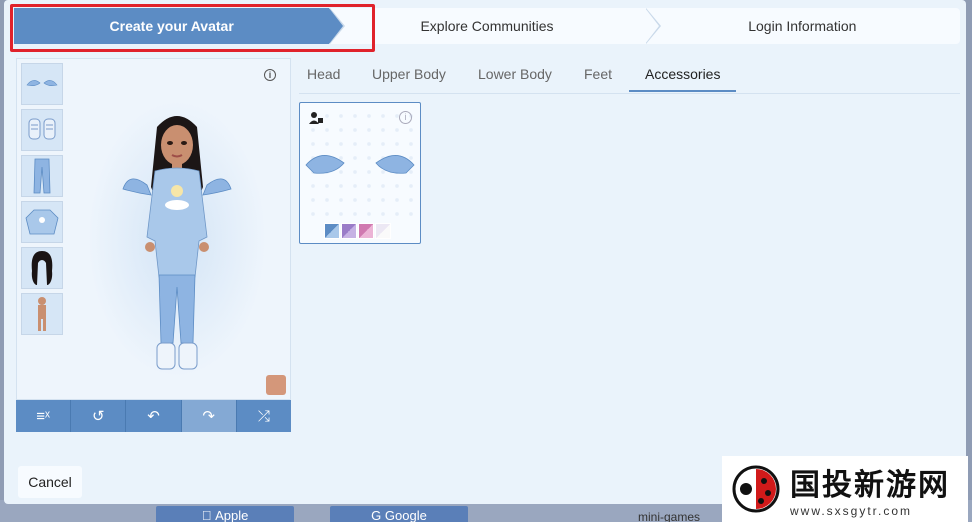 Image resolution: width=972 pixels, height=522 pixels. What do you see at coordinates (383, 231) in the screenshot?
I see `color-swatch-white` at bounding box center [383, 231].